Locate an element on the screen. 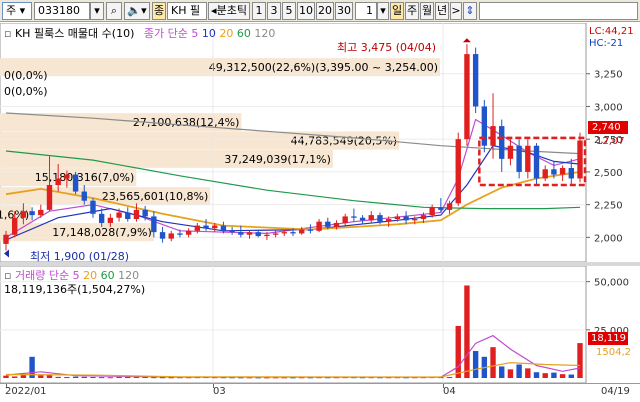 The width and height of the screenshot is (640, 402). week-button: 주 is located at coordinates (412, 11).